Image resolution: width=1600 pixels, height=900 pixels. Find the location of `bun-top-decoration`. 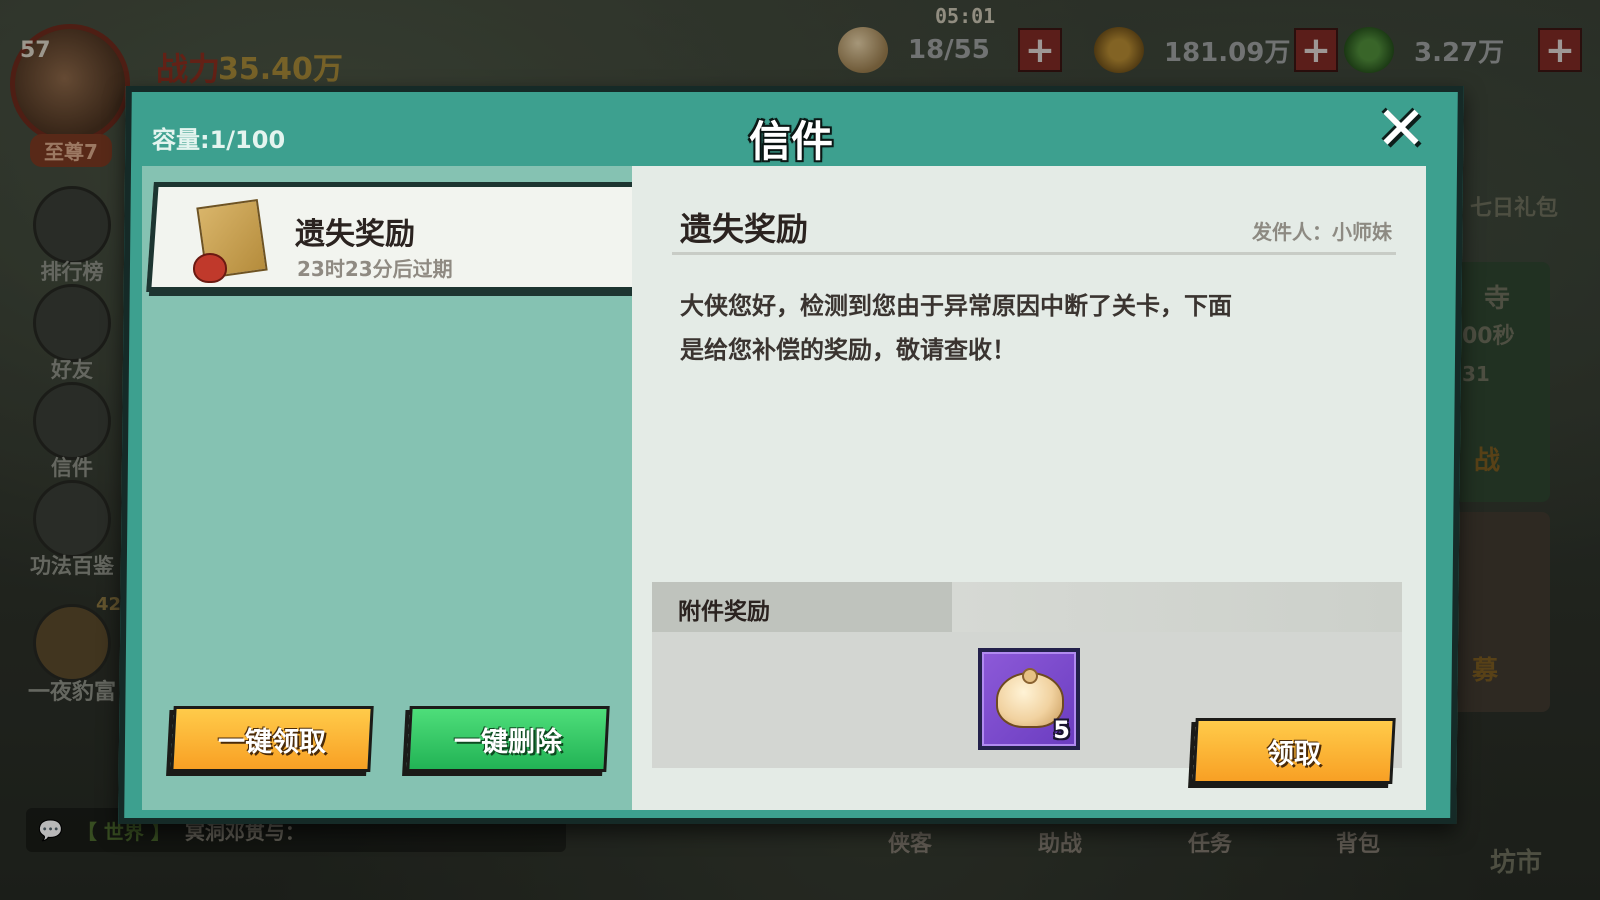

bun-top-decoration is located at coordinates (1030, 676).